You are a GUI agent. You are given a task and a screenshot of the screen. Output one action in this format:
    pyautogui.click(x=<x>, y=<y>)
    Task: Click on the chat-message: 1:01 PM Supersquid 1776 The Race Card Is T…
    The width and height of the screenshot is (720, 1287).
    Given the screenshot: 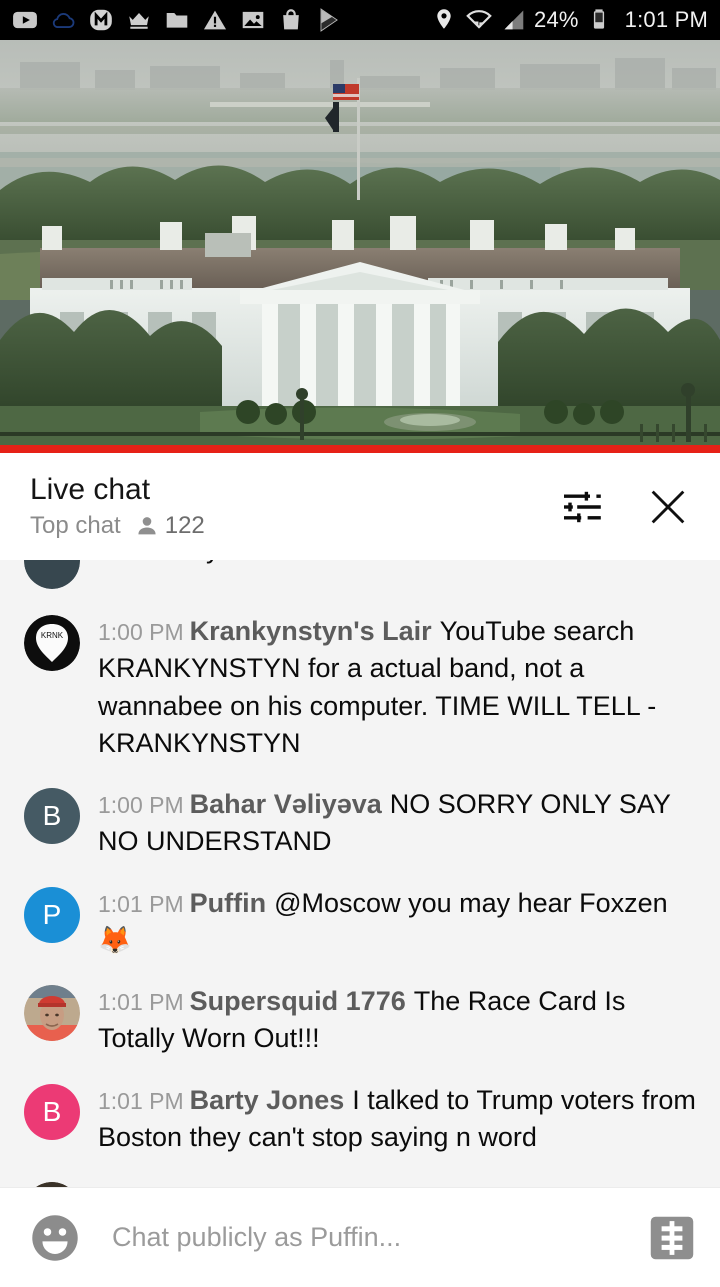 What is the action you would take?
    pyautogui.click(x=360, y=1019)
    